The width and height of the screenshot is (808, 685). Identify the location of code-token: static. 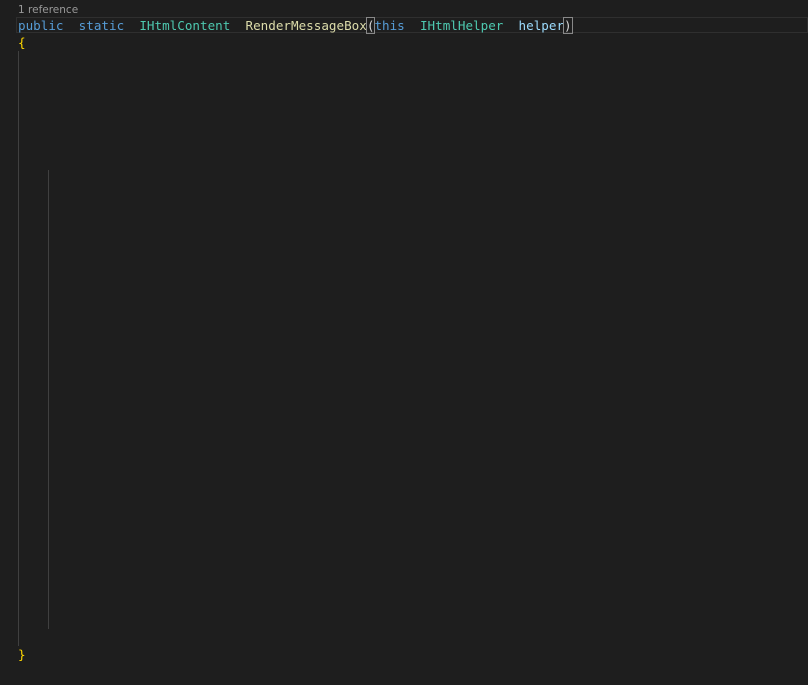
(101, 25).